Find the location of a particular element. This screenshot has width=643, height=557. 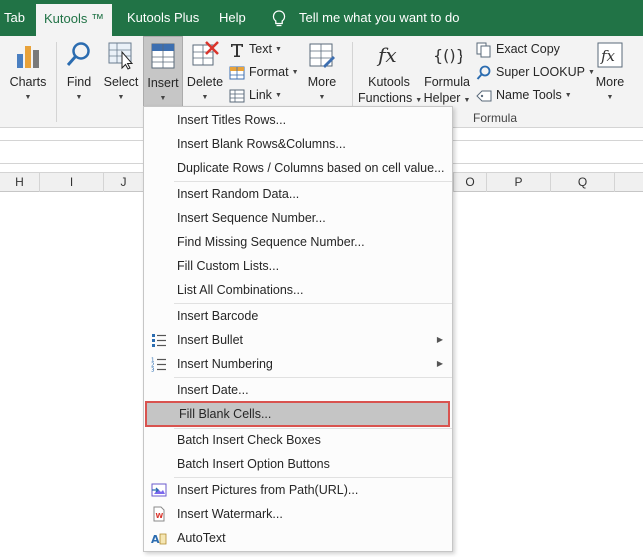

more-formula-button: fx More ▼ is located at coordinates (610, 72).